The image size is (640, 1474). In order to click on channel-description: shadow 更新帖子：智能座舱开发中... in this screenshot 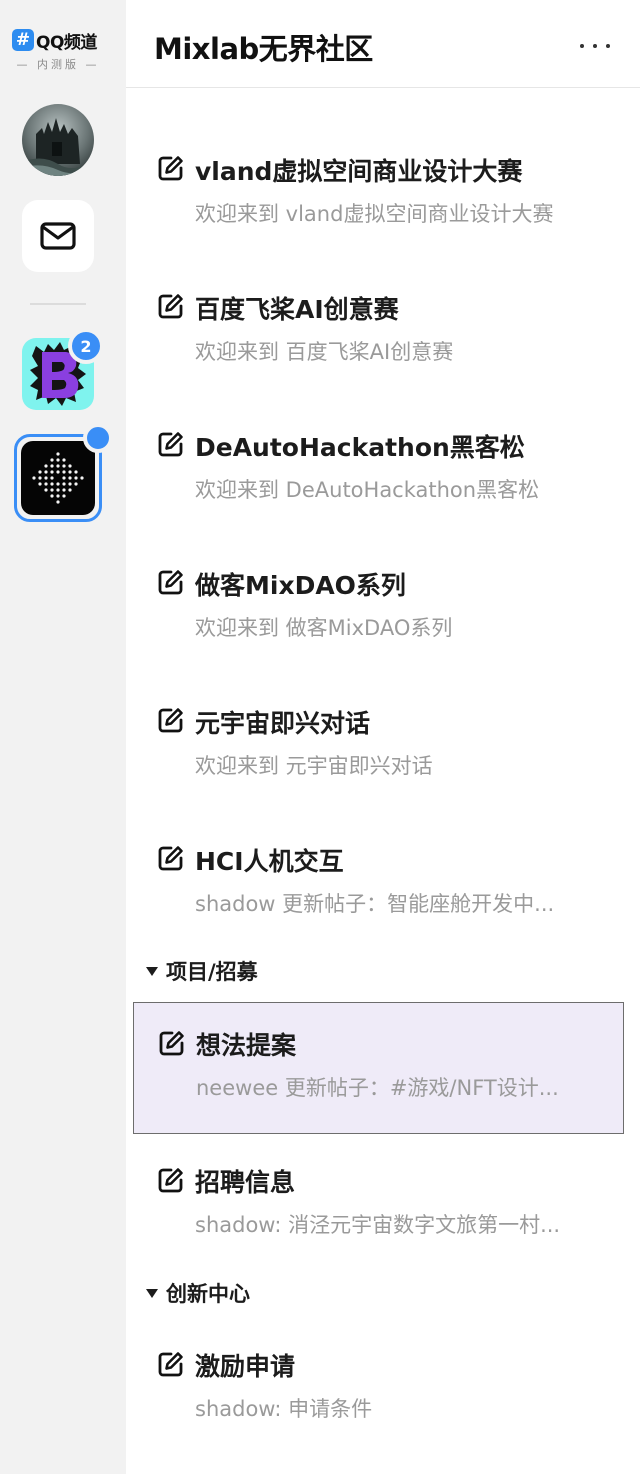, I will do `click(375, 904)`.